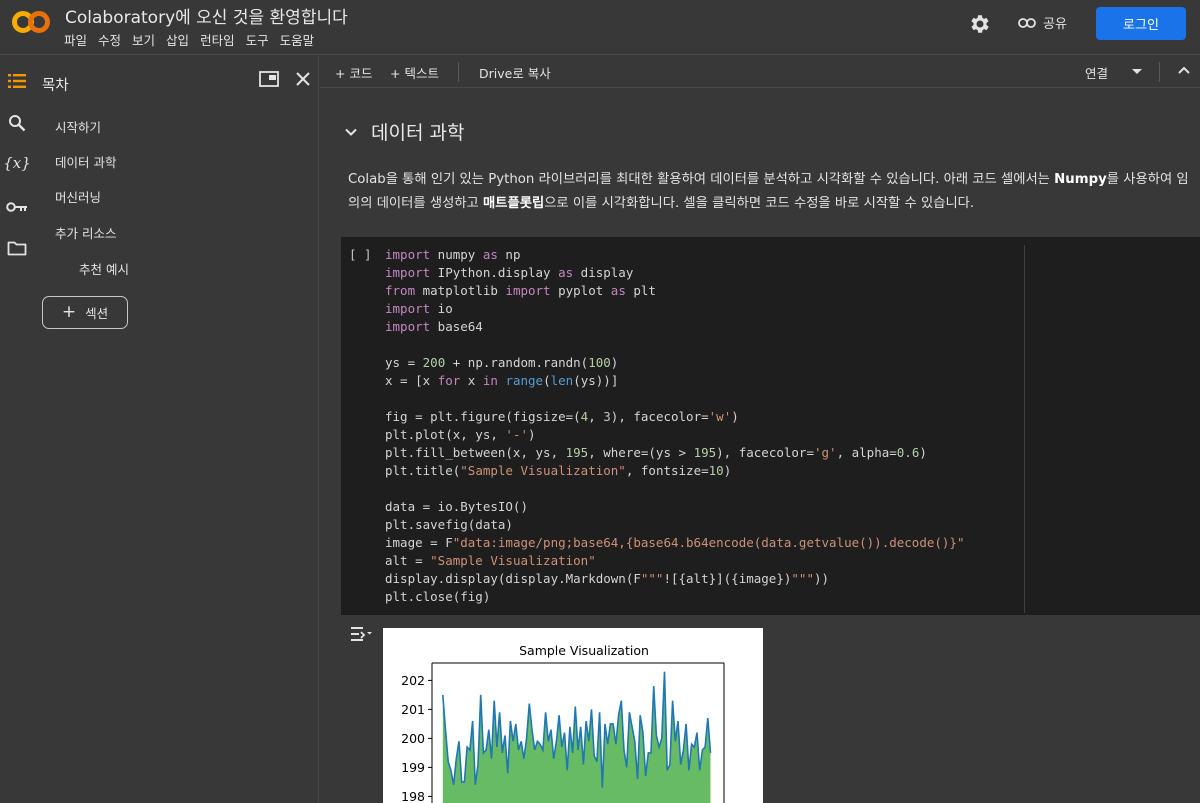 The image size is (1200, 803). What do you see at coordinates (460, 434) in the screenshot?
I see `code-line: plt.plot(x, ys, '-')` at bounding box center [460, 434].